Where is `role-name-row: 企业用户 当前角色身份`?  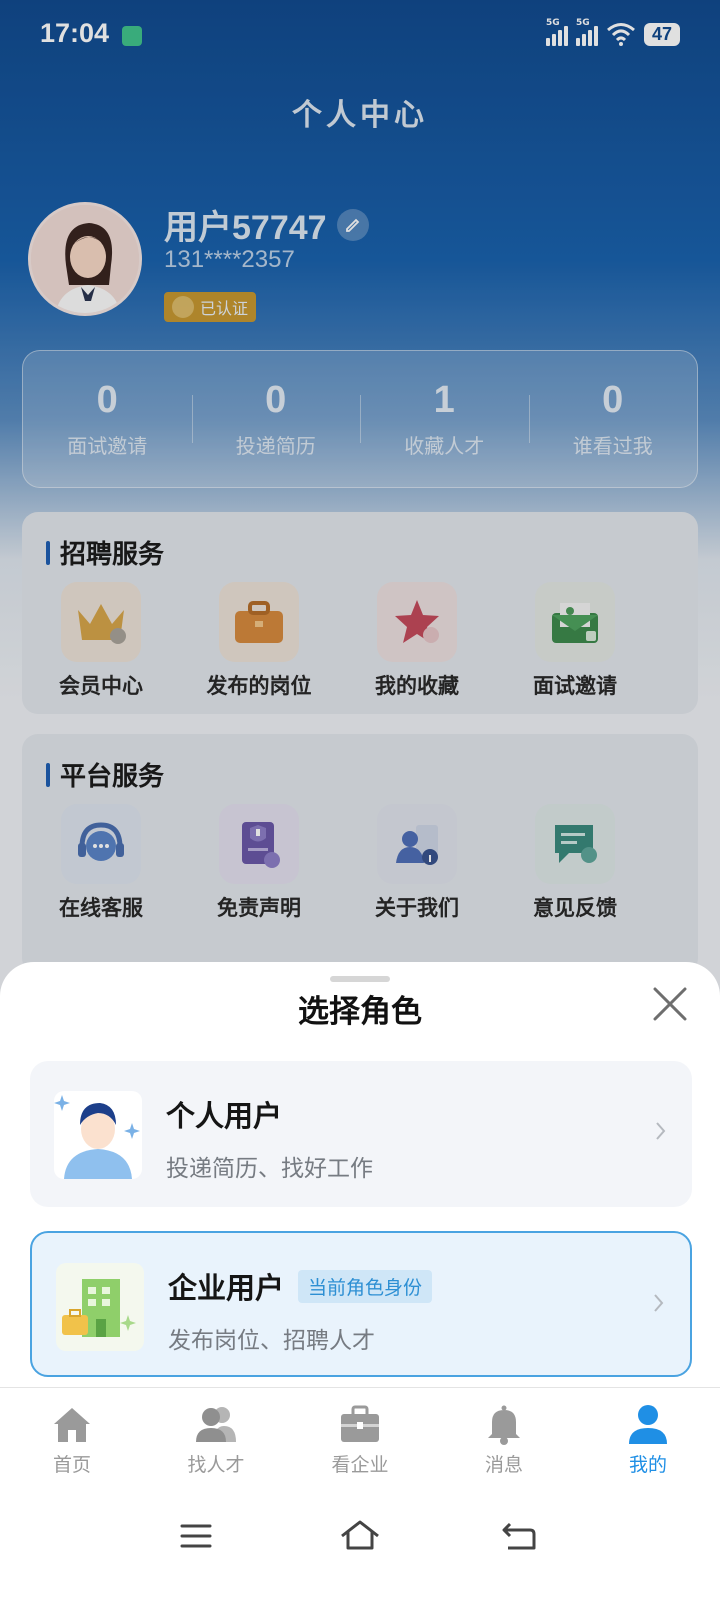
role-name-row: 企业用户 当前角色身份 is located at coordinates (300, 1286).